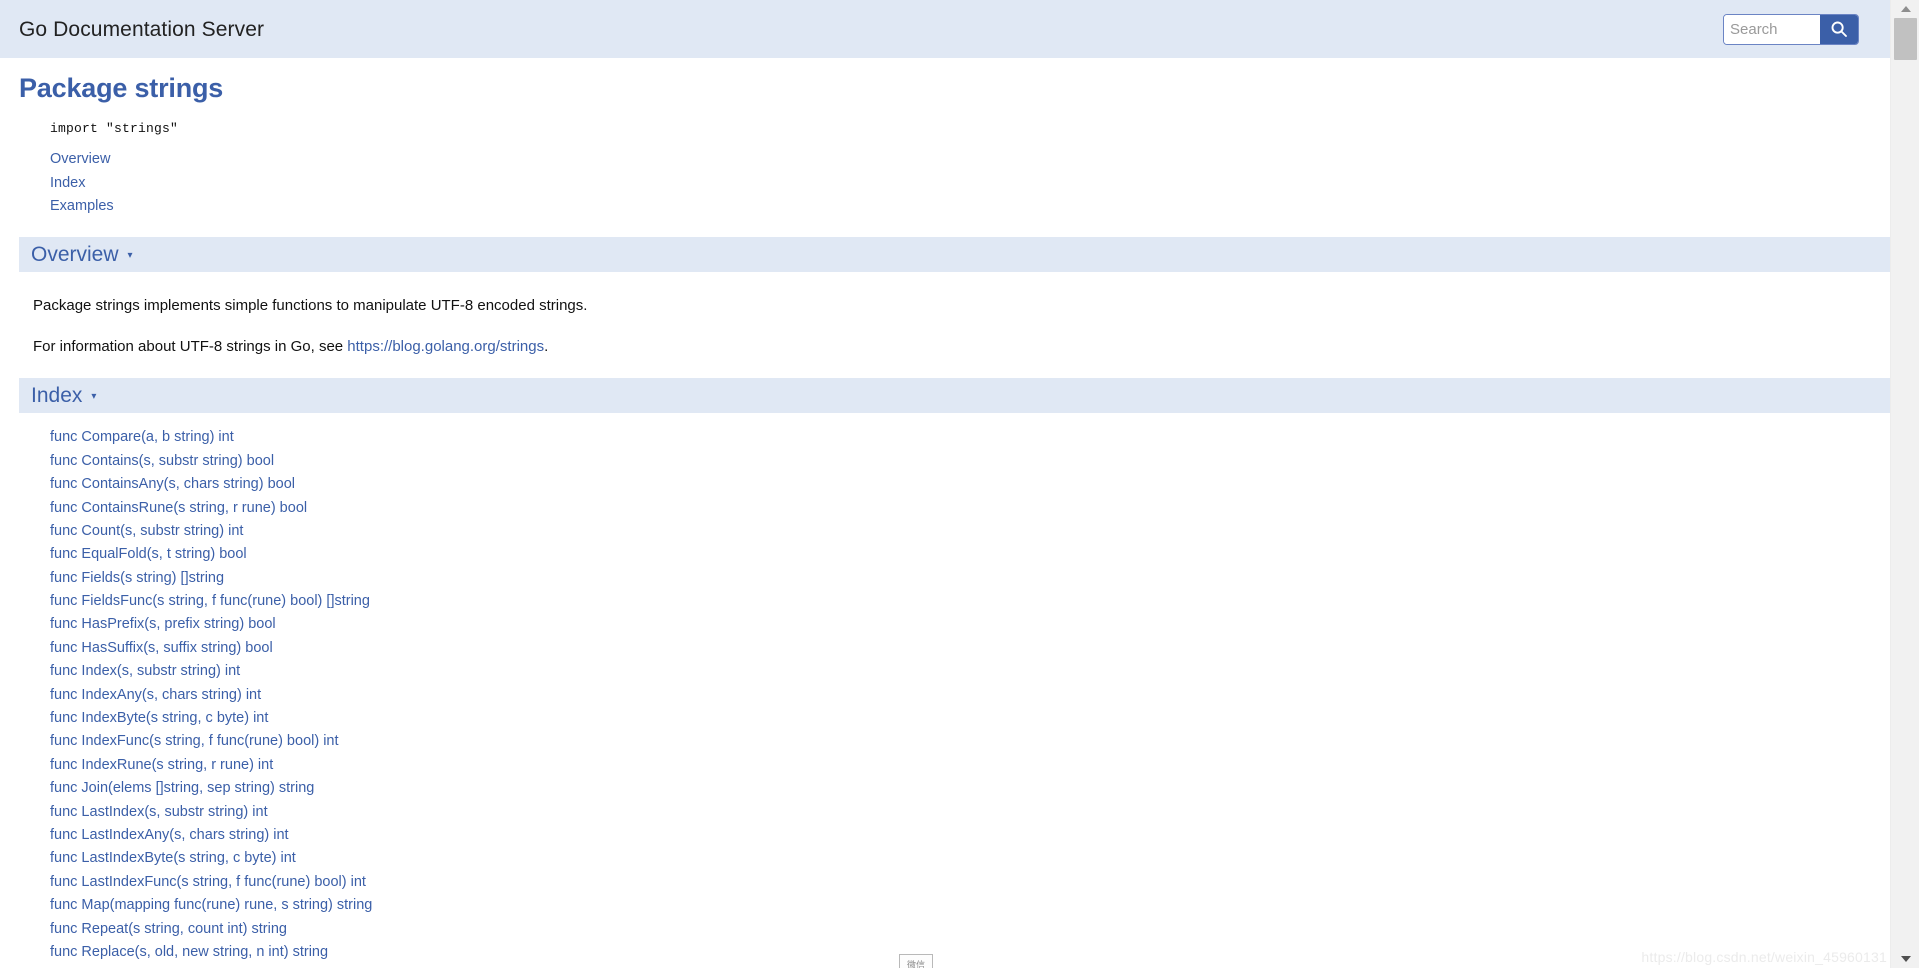 The height and width of the screenshot is (968, 1919). What do you see at coordinates (970, 531) in the screenshot?
I see `index-function-link: func Count(s, substr string) int` at bounding box center [970, 531].